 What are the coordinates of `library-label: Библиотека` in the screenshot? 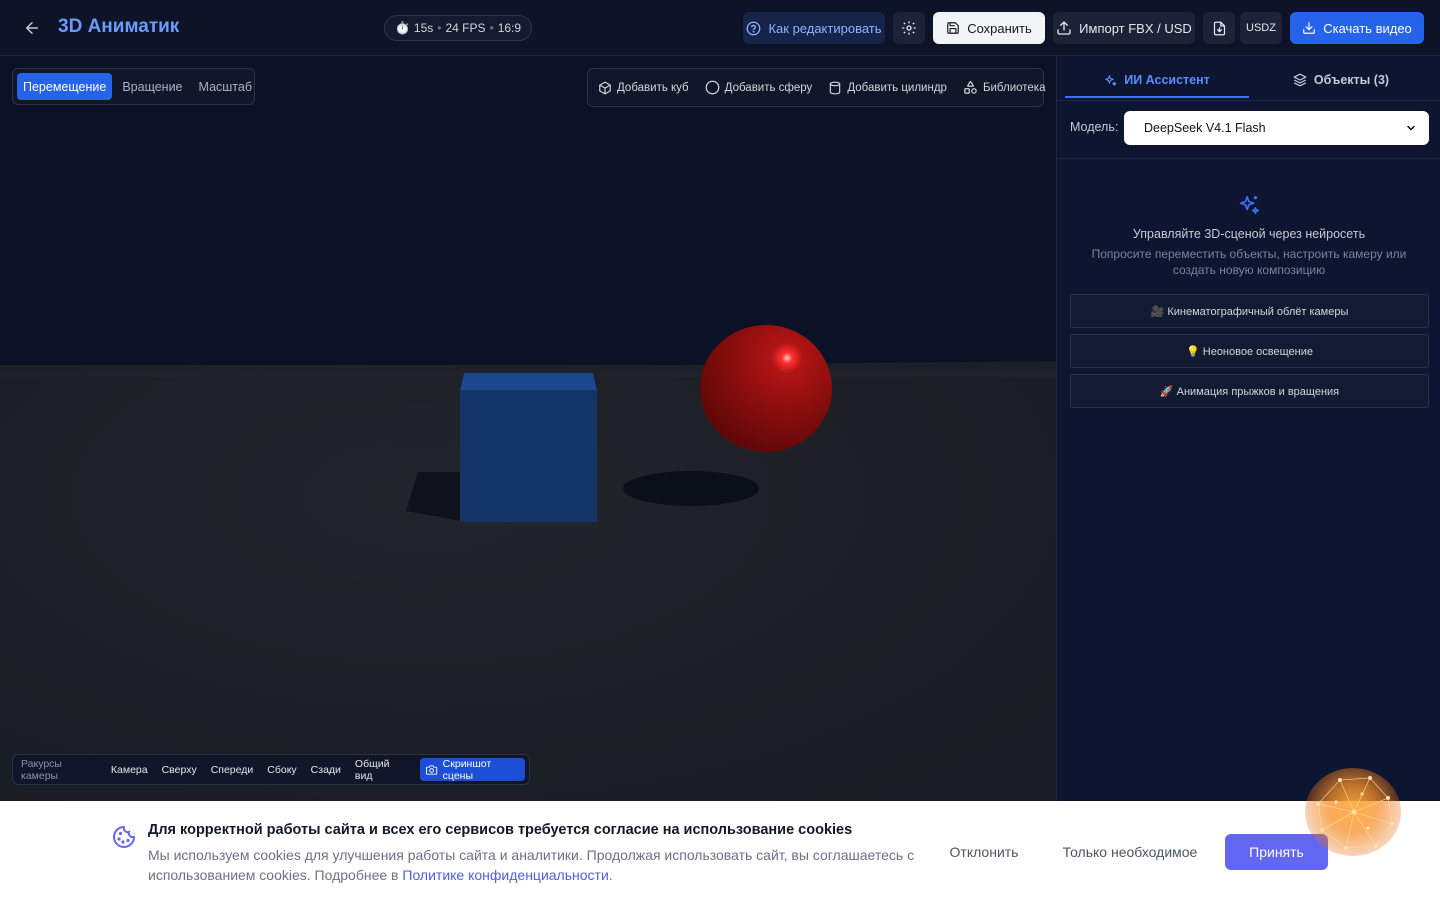 It's located at (1014, 87).